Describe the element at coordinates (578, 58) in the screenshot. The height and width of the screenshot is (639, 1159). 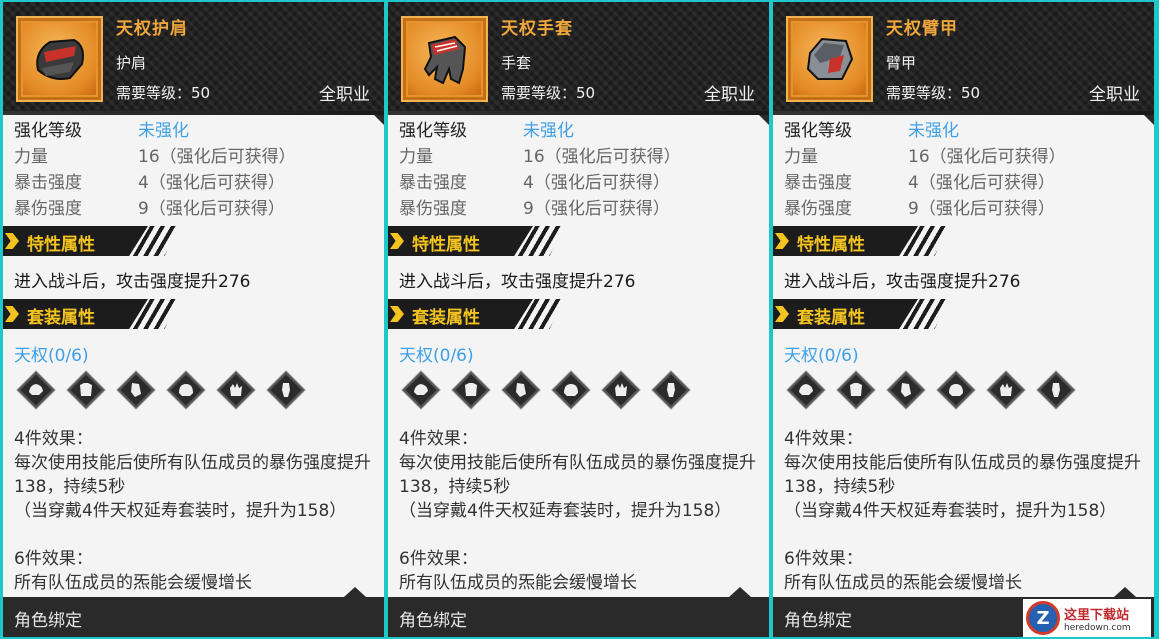
I see `item-header: 天权手套 手套 需要等级：50 全职业` at that location.